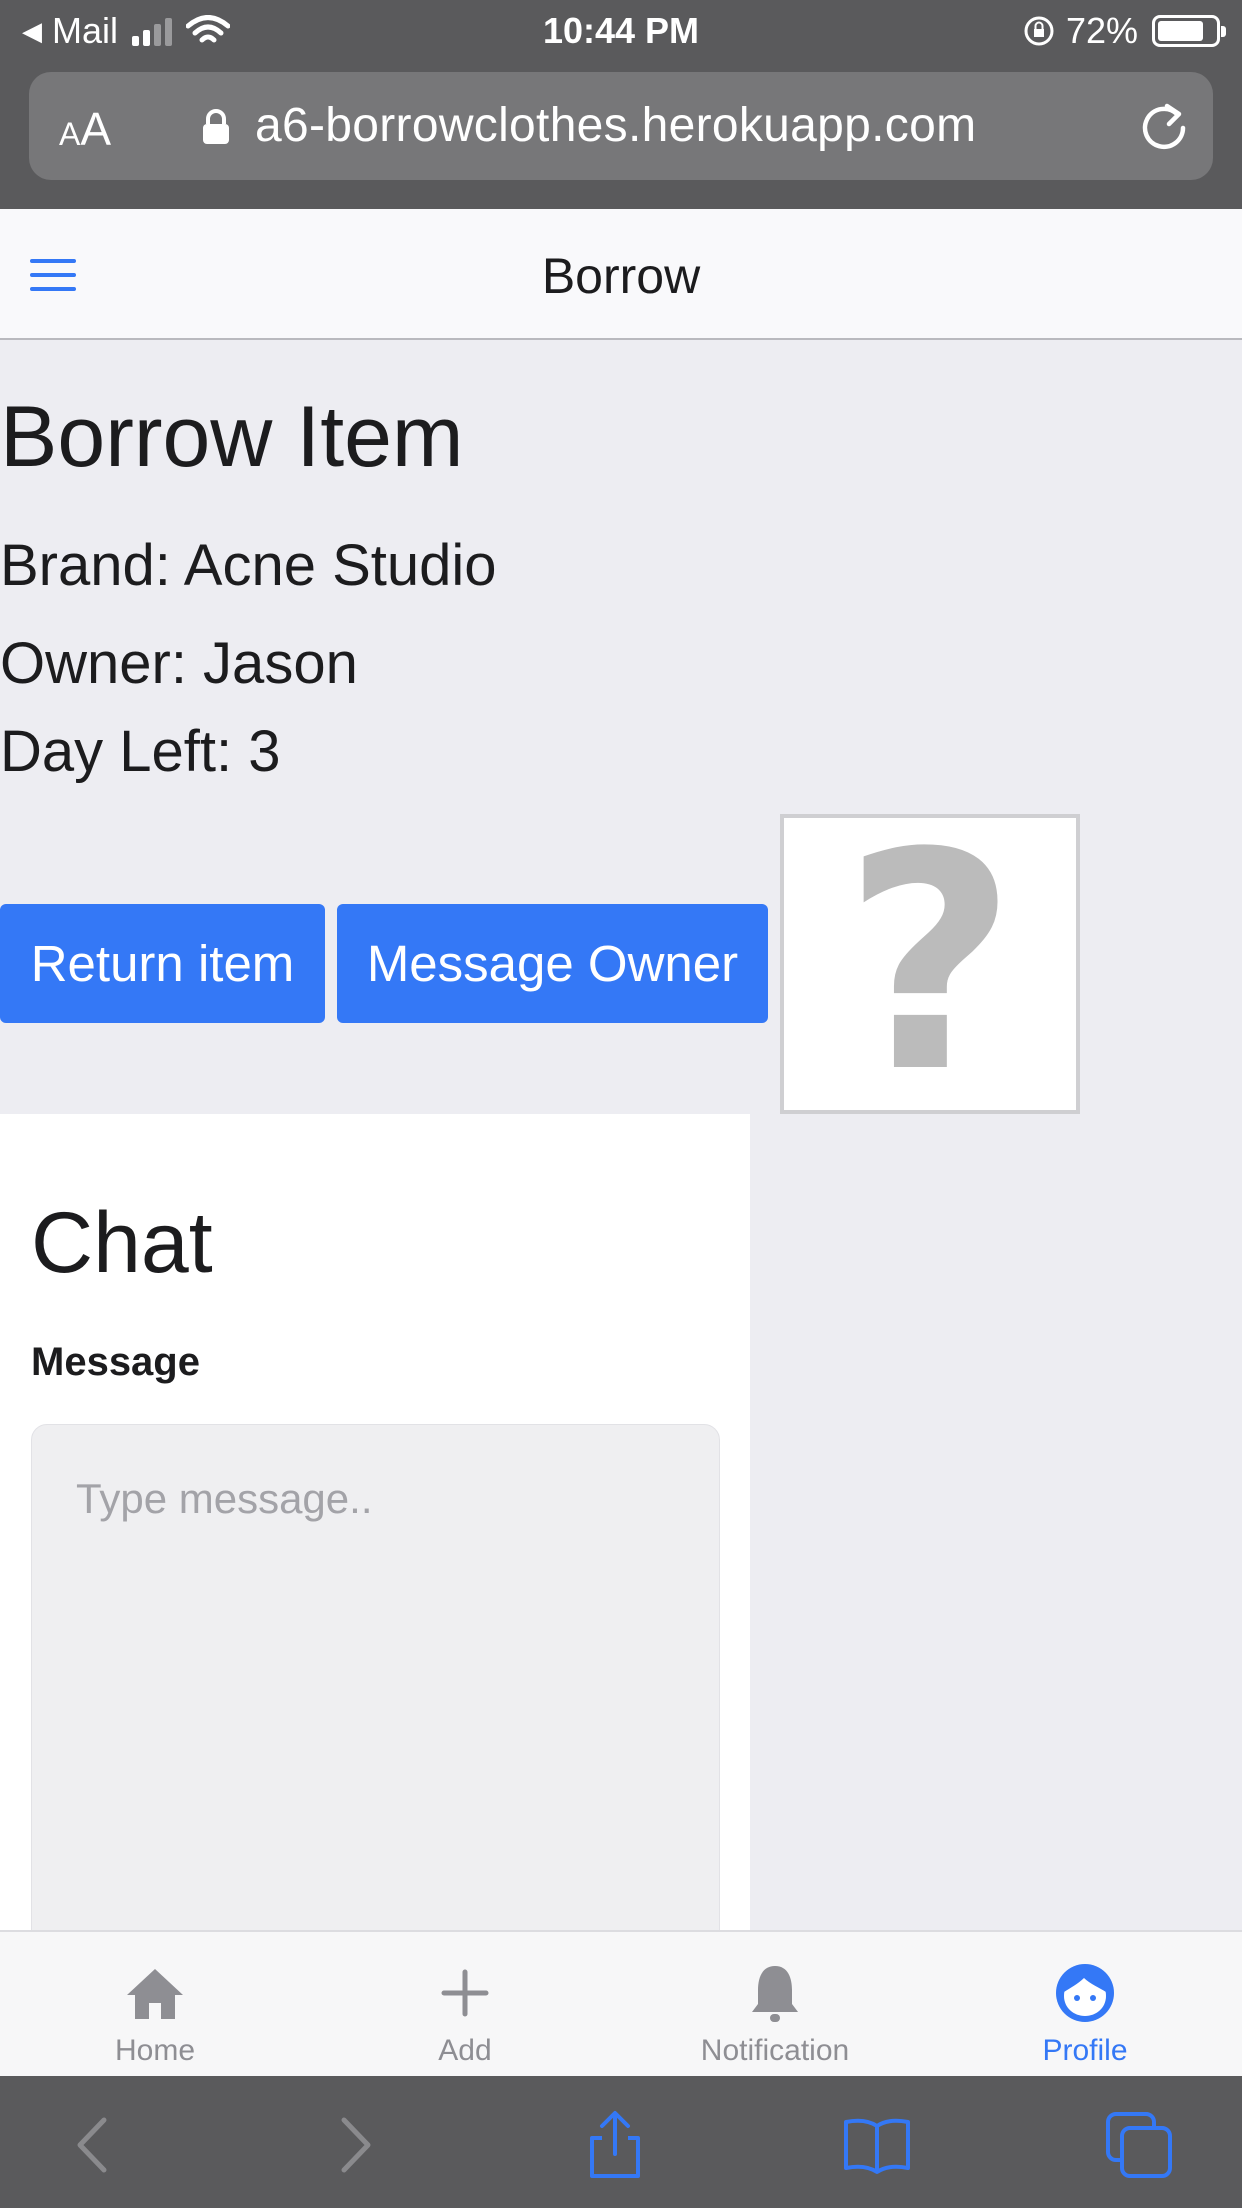  Describe the element at coordinates (465, 2050) in the screenshot. I see `tab-label: Add` at that location.